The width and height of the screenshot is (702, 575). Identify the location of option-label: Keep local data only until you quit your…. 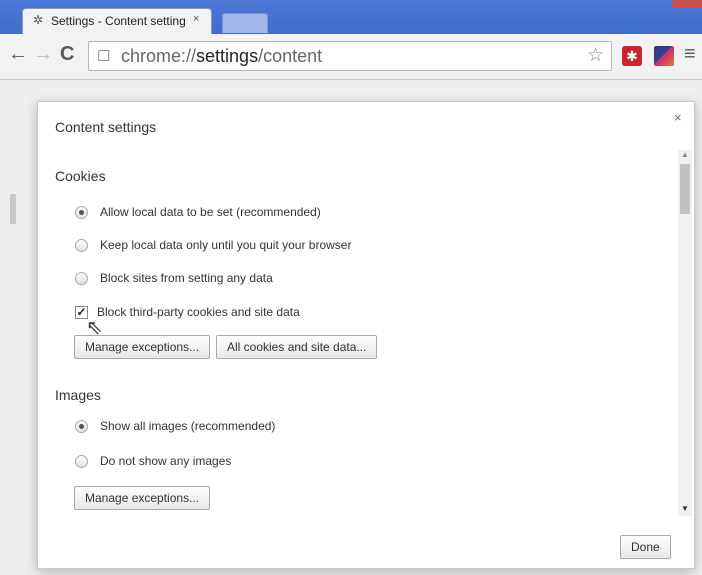
(226, 245).